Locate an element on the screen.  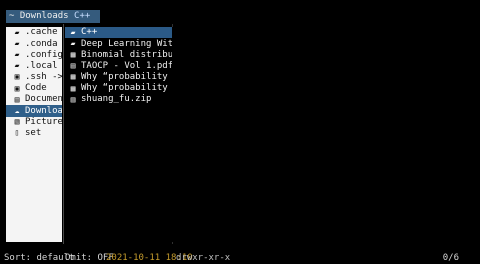
parent-list-item-documents: ▤ Document is located at coordinates (34, 99).